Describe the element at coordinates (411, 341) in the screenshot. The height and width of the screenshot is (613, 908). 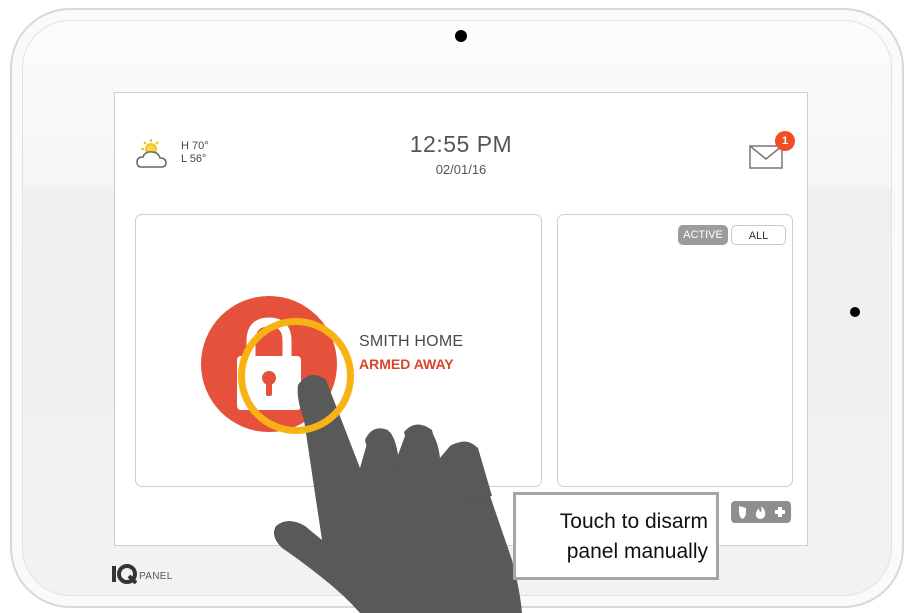
I see `system-name: SMITH HOME` at that location.